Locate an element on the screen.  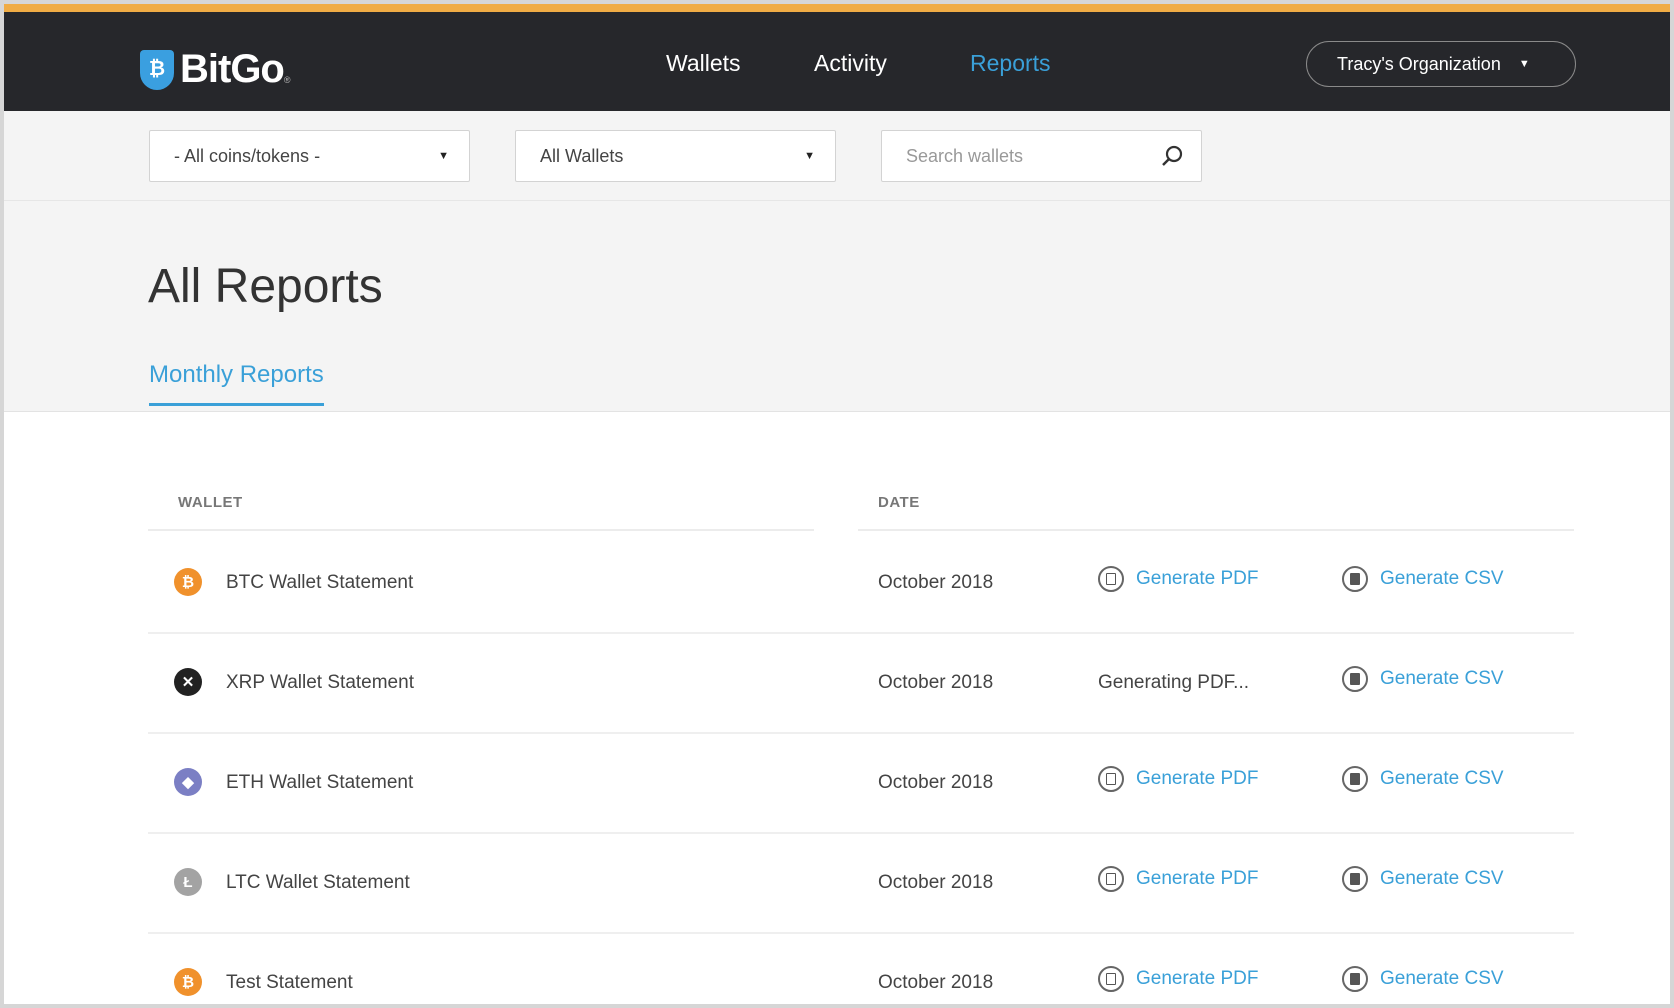
registered-mark: ® is located at coordinates (287, 79).